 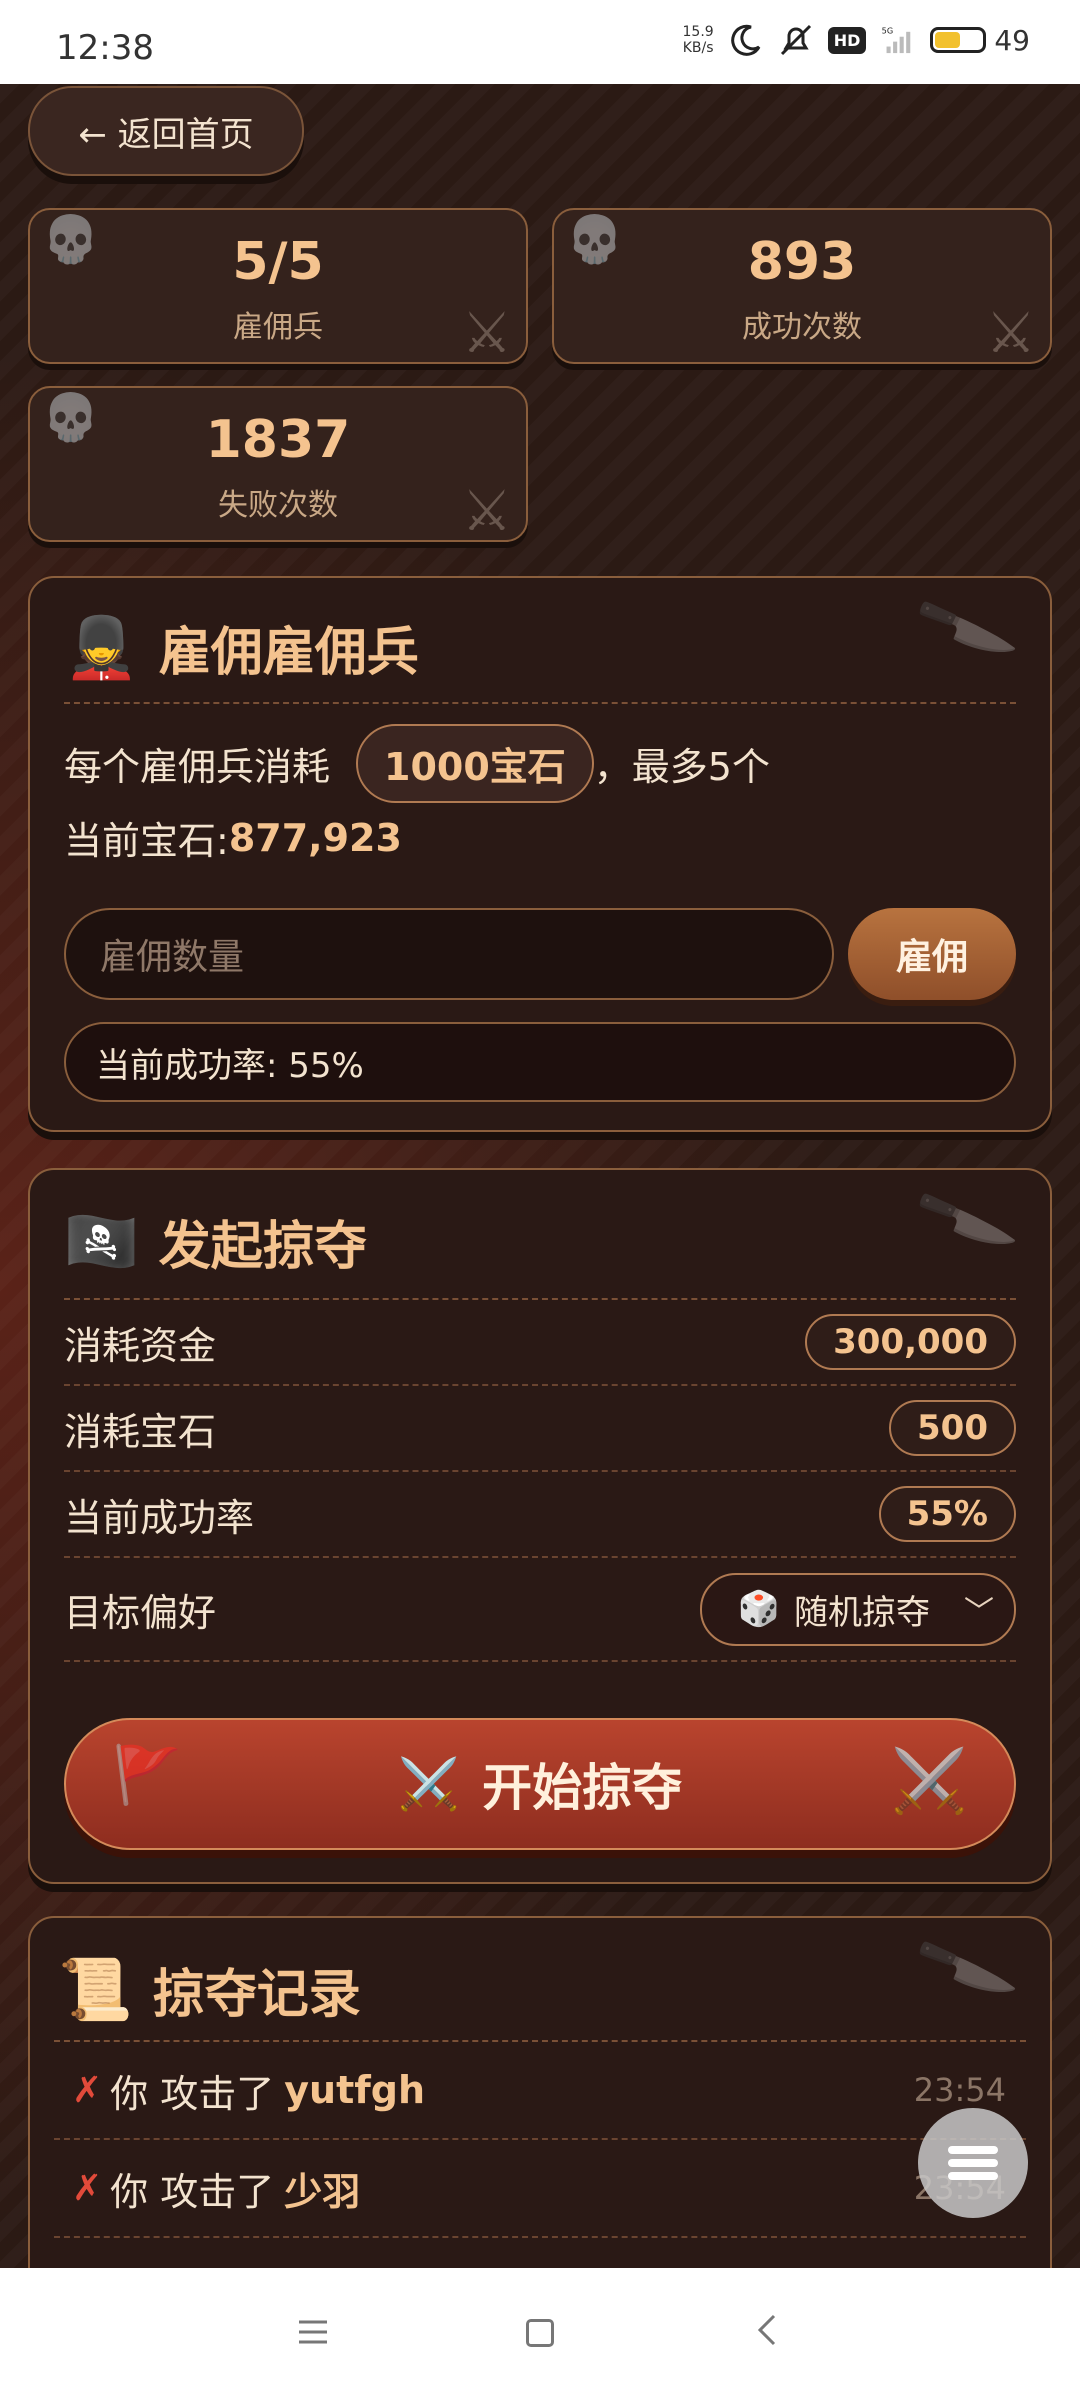 What do you see at coordinates (746, 40) in the screenshot?
I see `moon-icon` at bounding box center [746, 40].